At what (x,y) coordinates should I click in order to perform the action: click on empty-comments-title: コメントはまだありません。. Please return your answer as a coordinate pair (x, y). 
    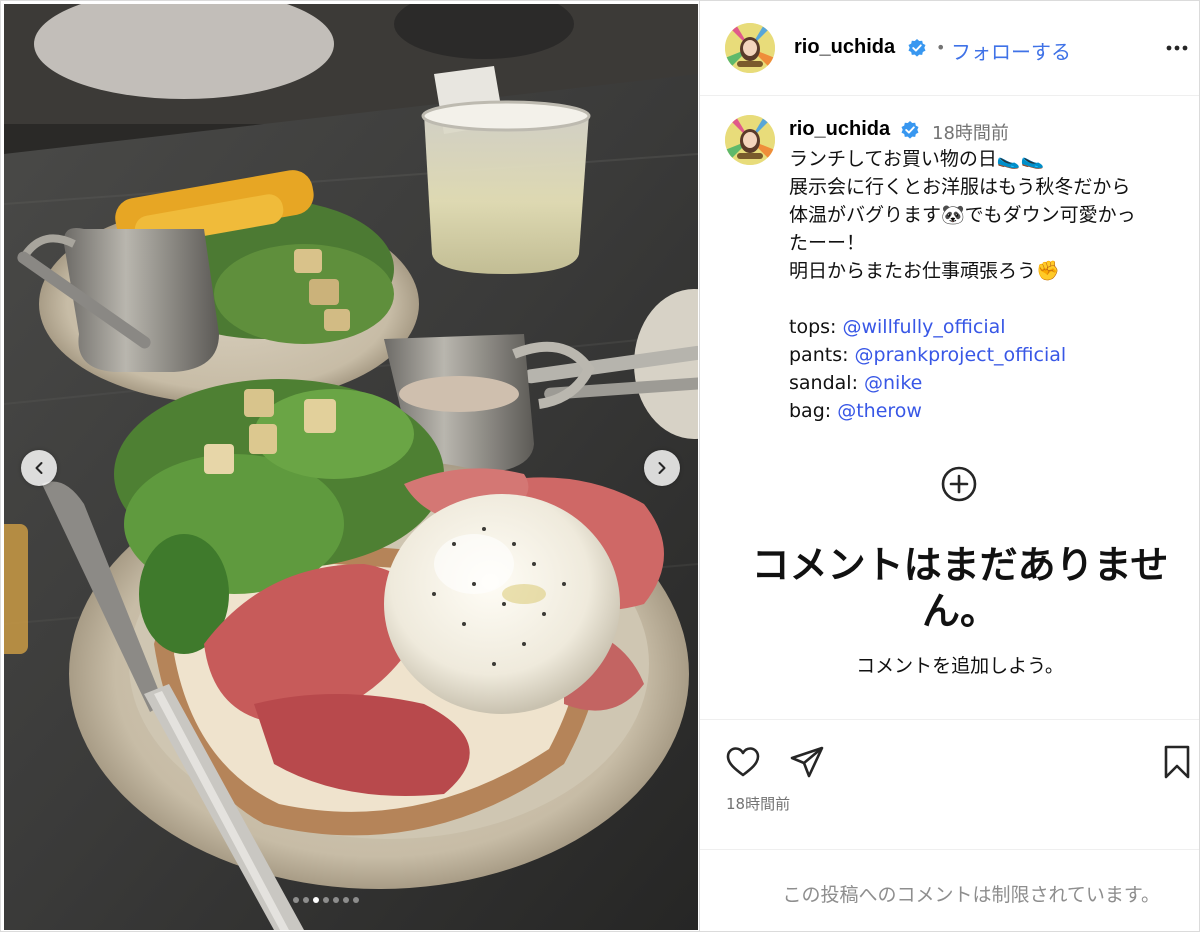
    Looking at the image, I should click on (960, 589).